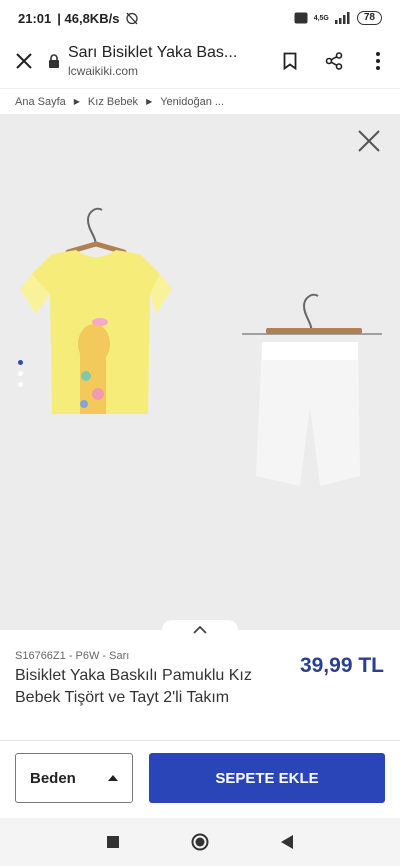  Describe the element at coordinates (267, 778) in the screenshot. I see `add-to-cart-button: SEPETE EKLE` at that location.